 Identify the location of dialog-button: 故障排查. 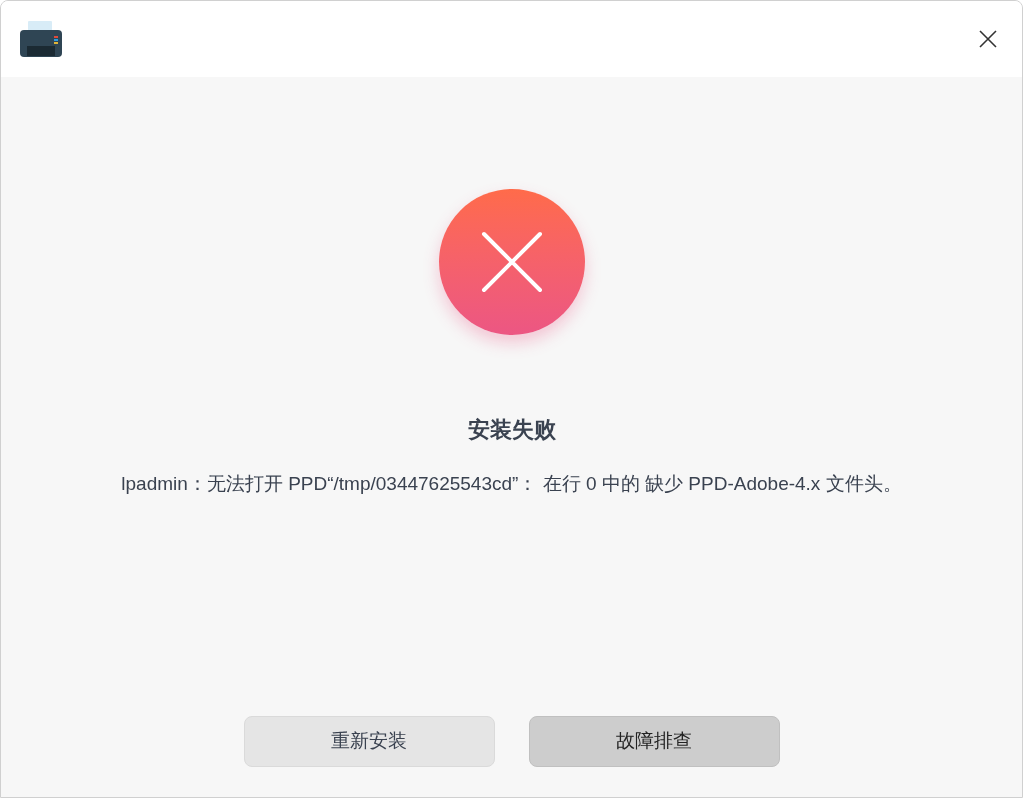
(654, 741).